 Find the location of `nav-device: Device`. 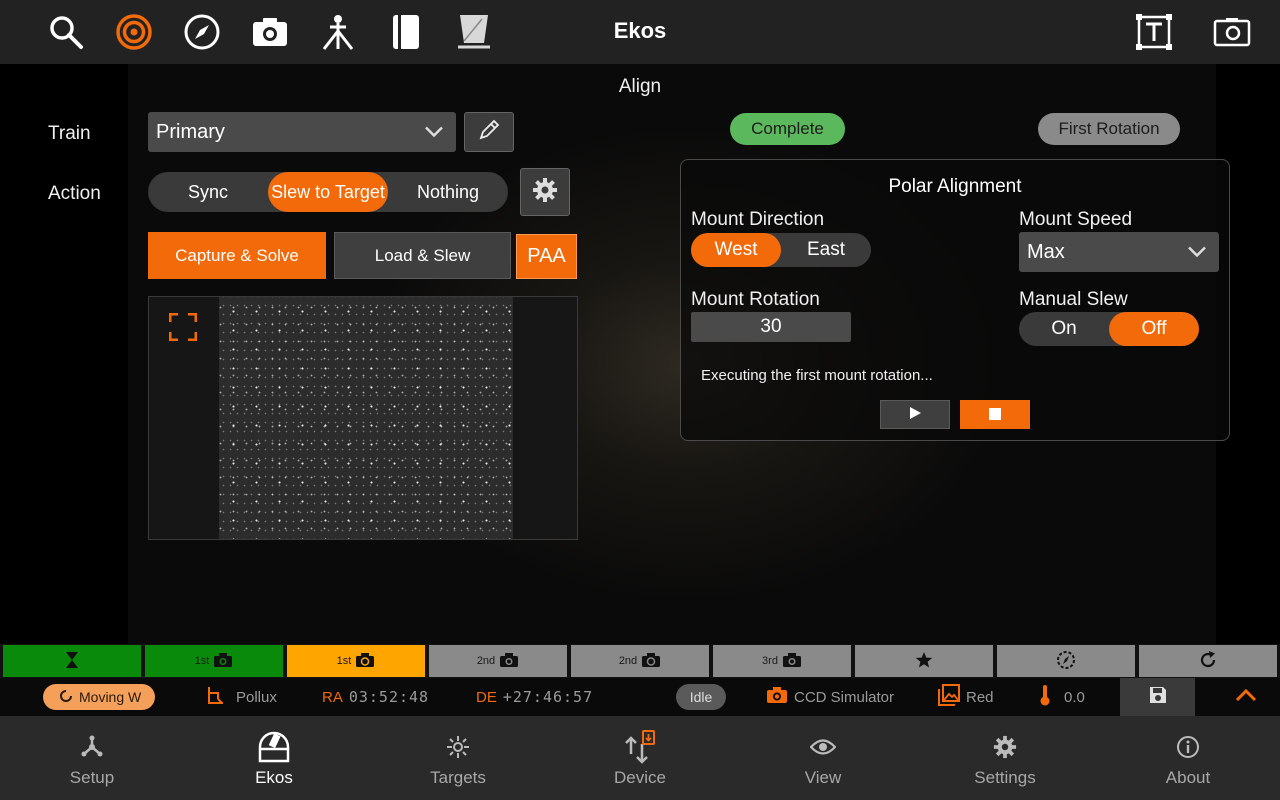

nav-device: Device is located at coordinates (640, 758).